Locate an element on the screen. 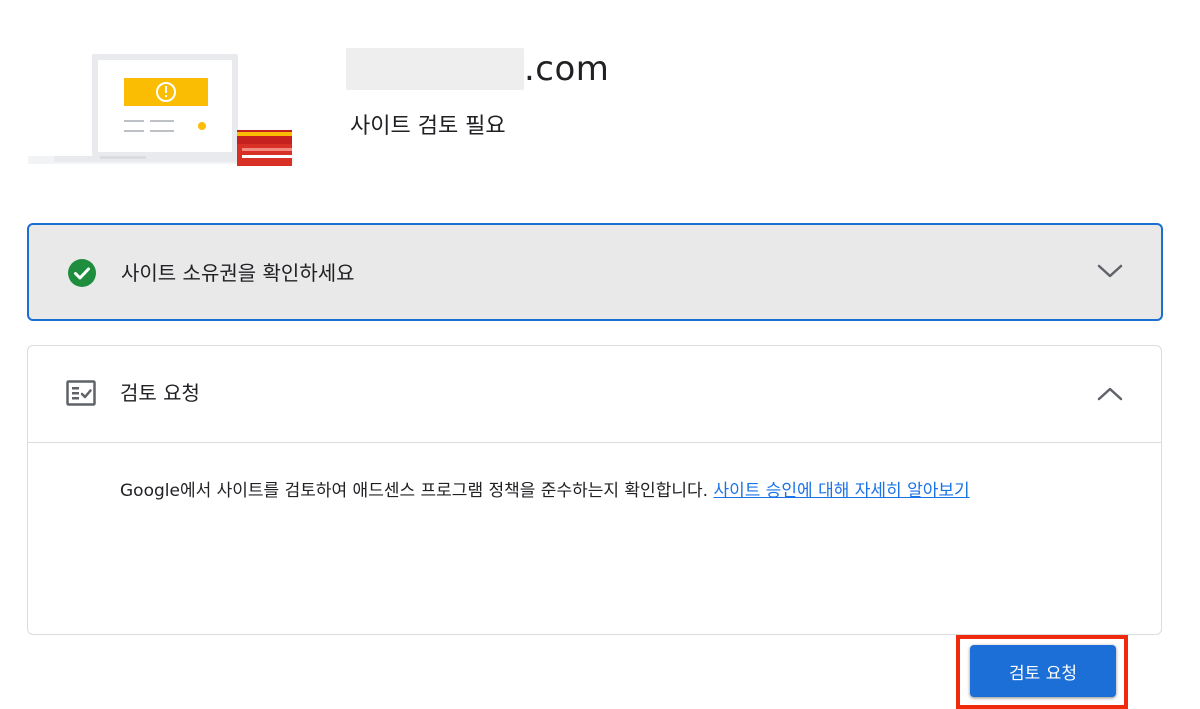 This screenshot has width=1200, height=709. verify-ownership-title: 사이트 소유권을 확인하세요 is located at coordinates (238, 273).